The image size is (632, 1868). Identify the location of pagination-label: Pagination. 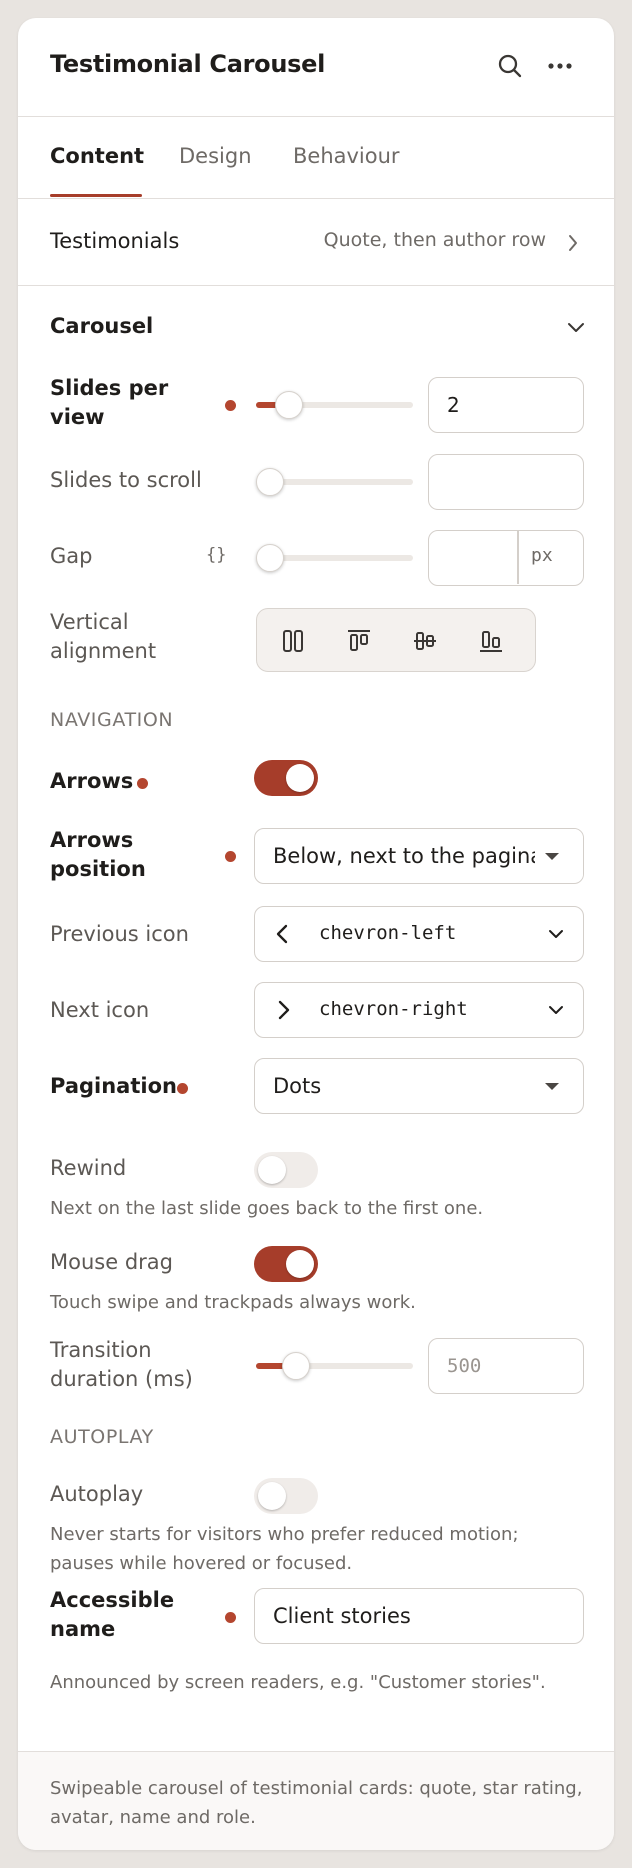
(113, 1086).